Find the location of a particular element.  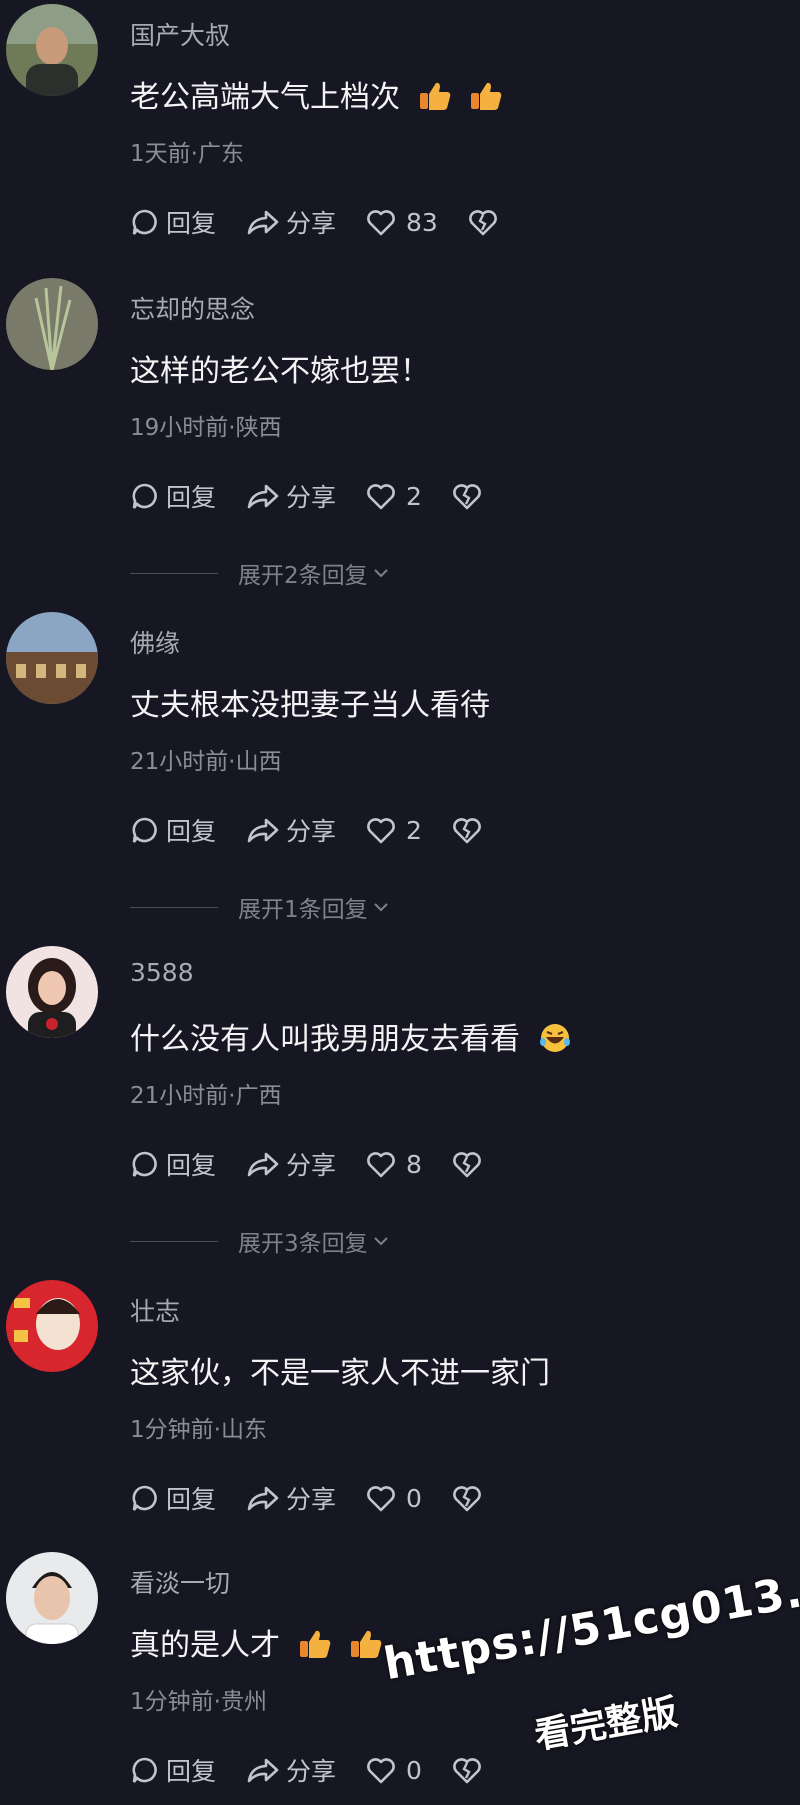

comment-author: 壮志 is located at coordinates (155, 1310).